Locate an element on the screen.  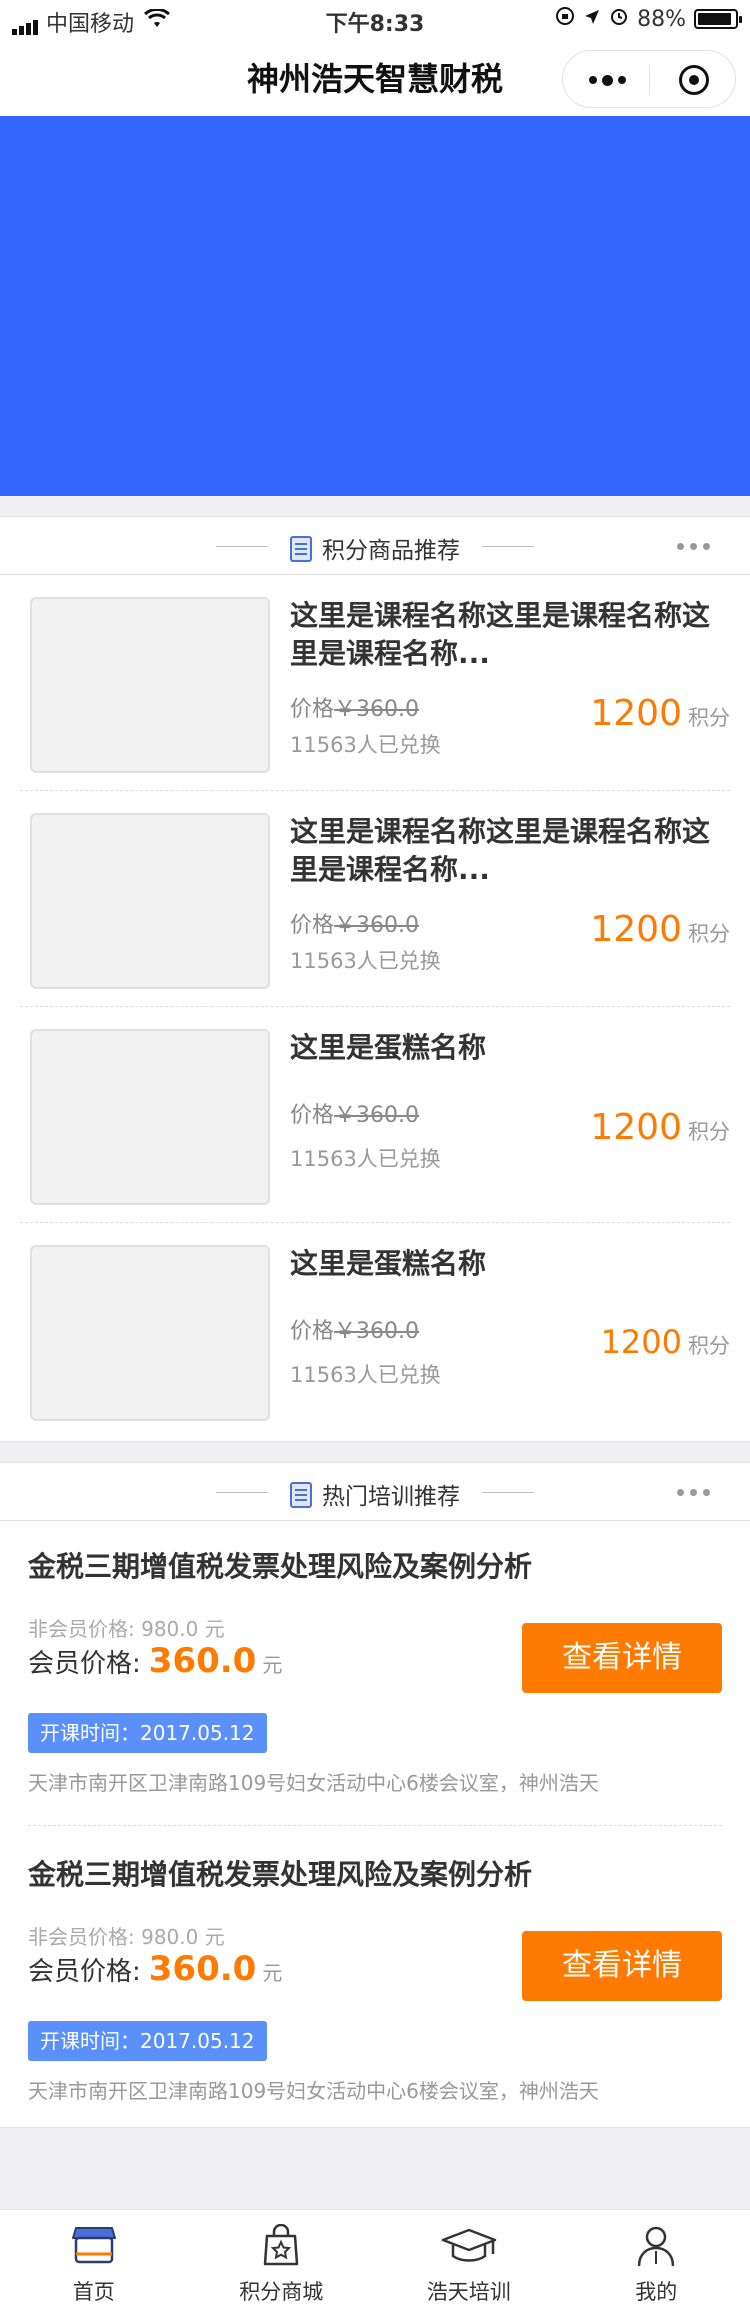
tab-points-mall: 积分商城 is located at coordinates (282, 2264).